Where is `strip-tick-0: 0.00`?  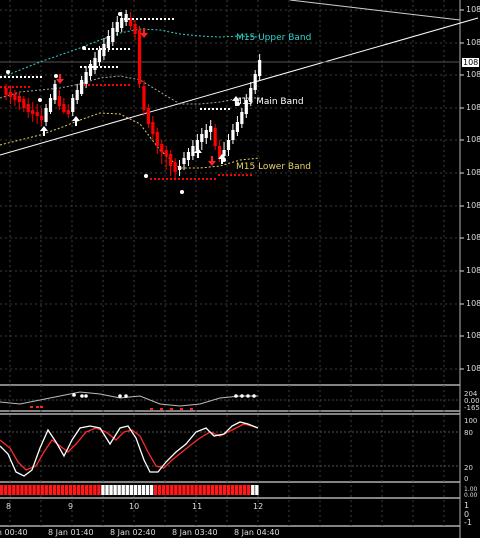 strip-tick-0: 0.00 is located at coordinates (471, 495).